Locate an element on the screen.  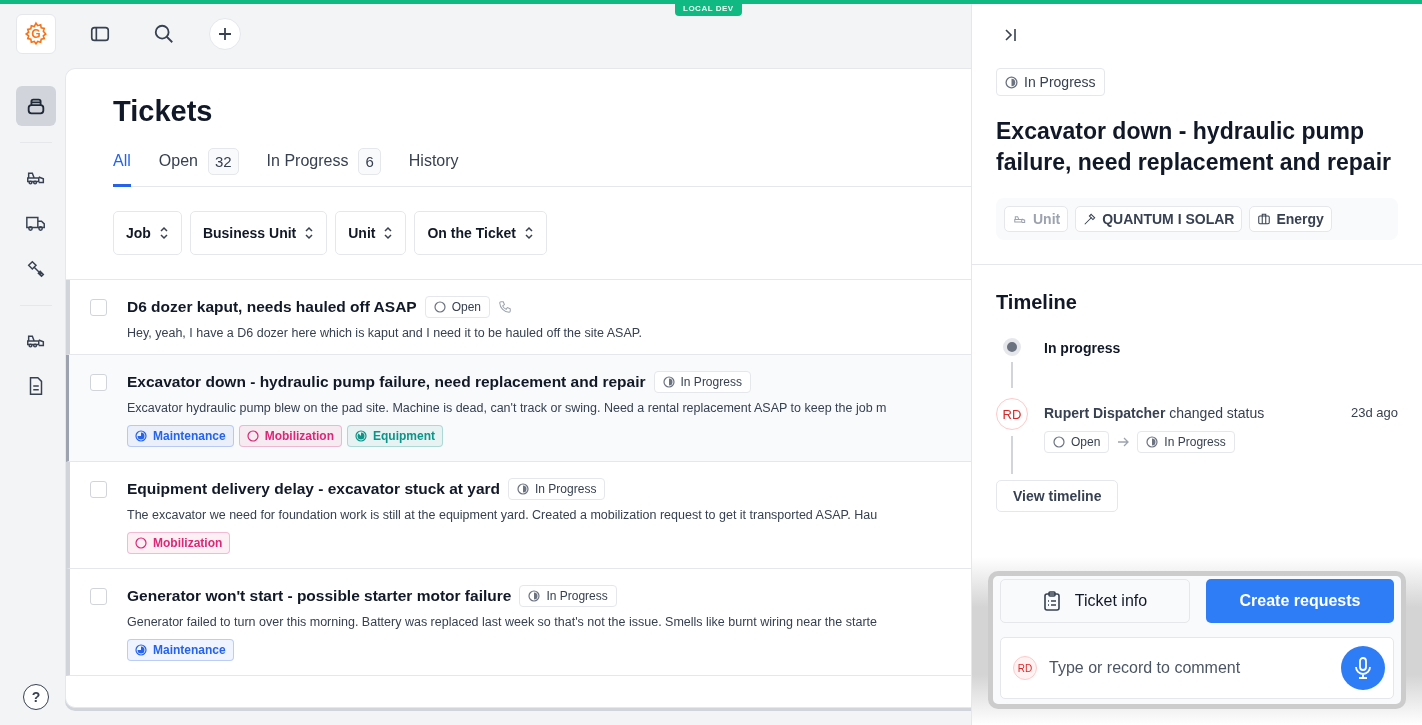
add-button is located at coordinates (225, 34).